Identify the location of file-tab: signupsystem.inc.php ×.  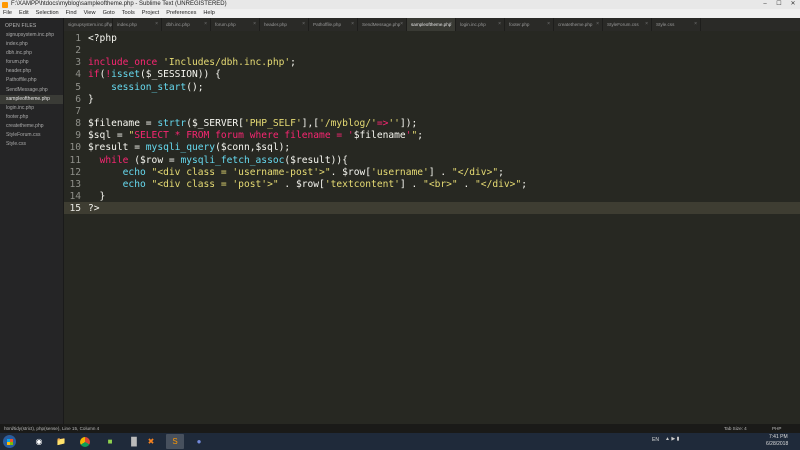
(88, 24).